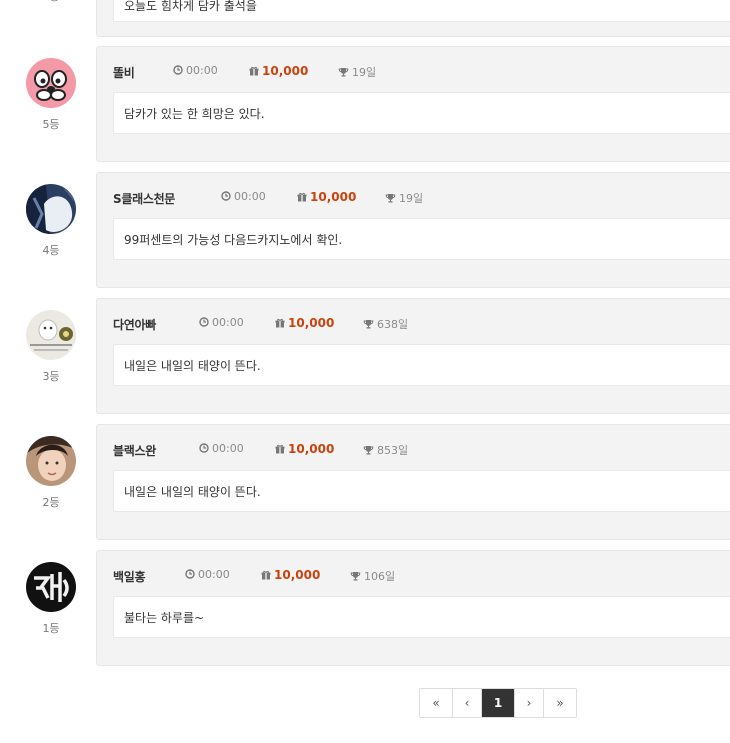 The height and width of the screenshot is (743, 730). I want to click on entry-box: 똘비 00:00 10,000 19일 담카가 있는 한 희망은 있다., so click(413, 104).